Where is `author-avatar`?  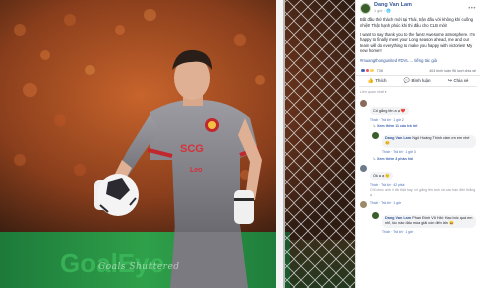 author-avatar is located at coordinates (365, 8).